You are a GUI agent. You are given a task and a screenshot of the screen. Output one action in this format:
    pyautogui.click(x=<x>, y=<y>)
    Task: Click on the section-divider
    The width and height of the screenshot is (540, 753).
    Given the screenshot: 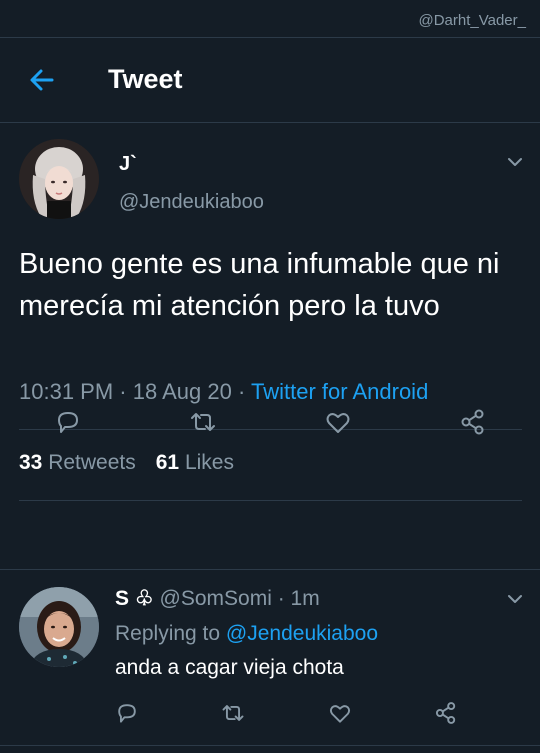 What is the action you would take?
    pyautogui.click(x=270, y=745)
    